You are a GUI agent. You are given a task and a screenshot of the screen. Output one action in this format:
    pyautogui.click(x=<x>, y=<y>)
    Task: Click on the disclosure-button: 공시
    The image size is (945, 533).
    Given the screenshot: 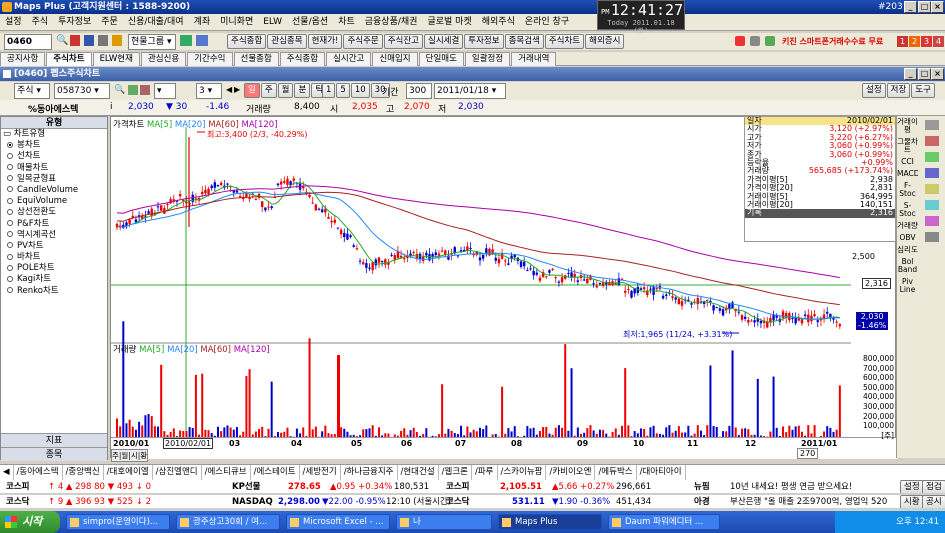 What is the action you would take?
    pyautogui.click(x=933, y=501)
    